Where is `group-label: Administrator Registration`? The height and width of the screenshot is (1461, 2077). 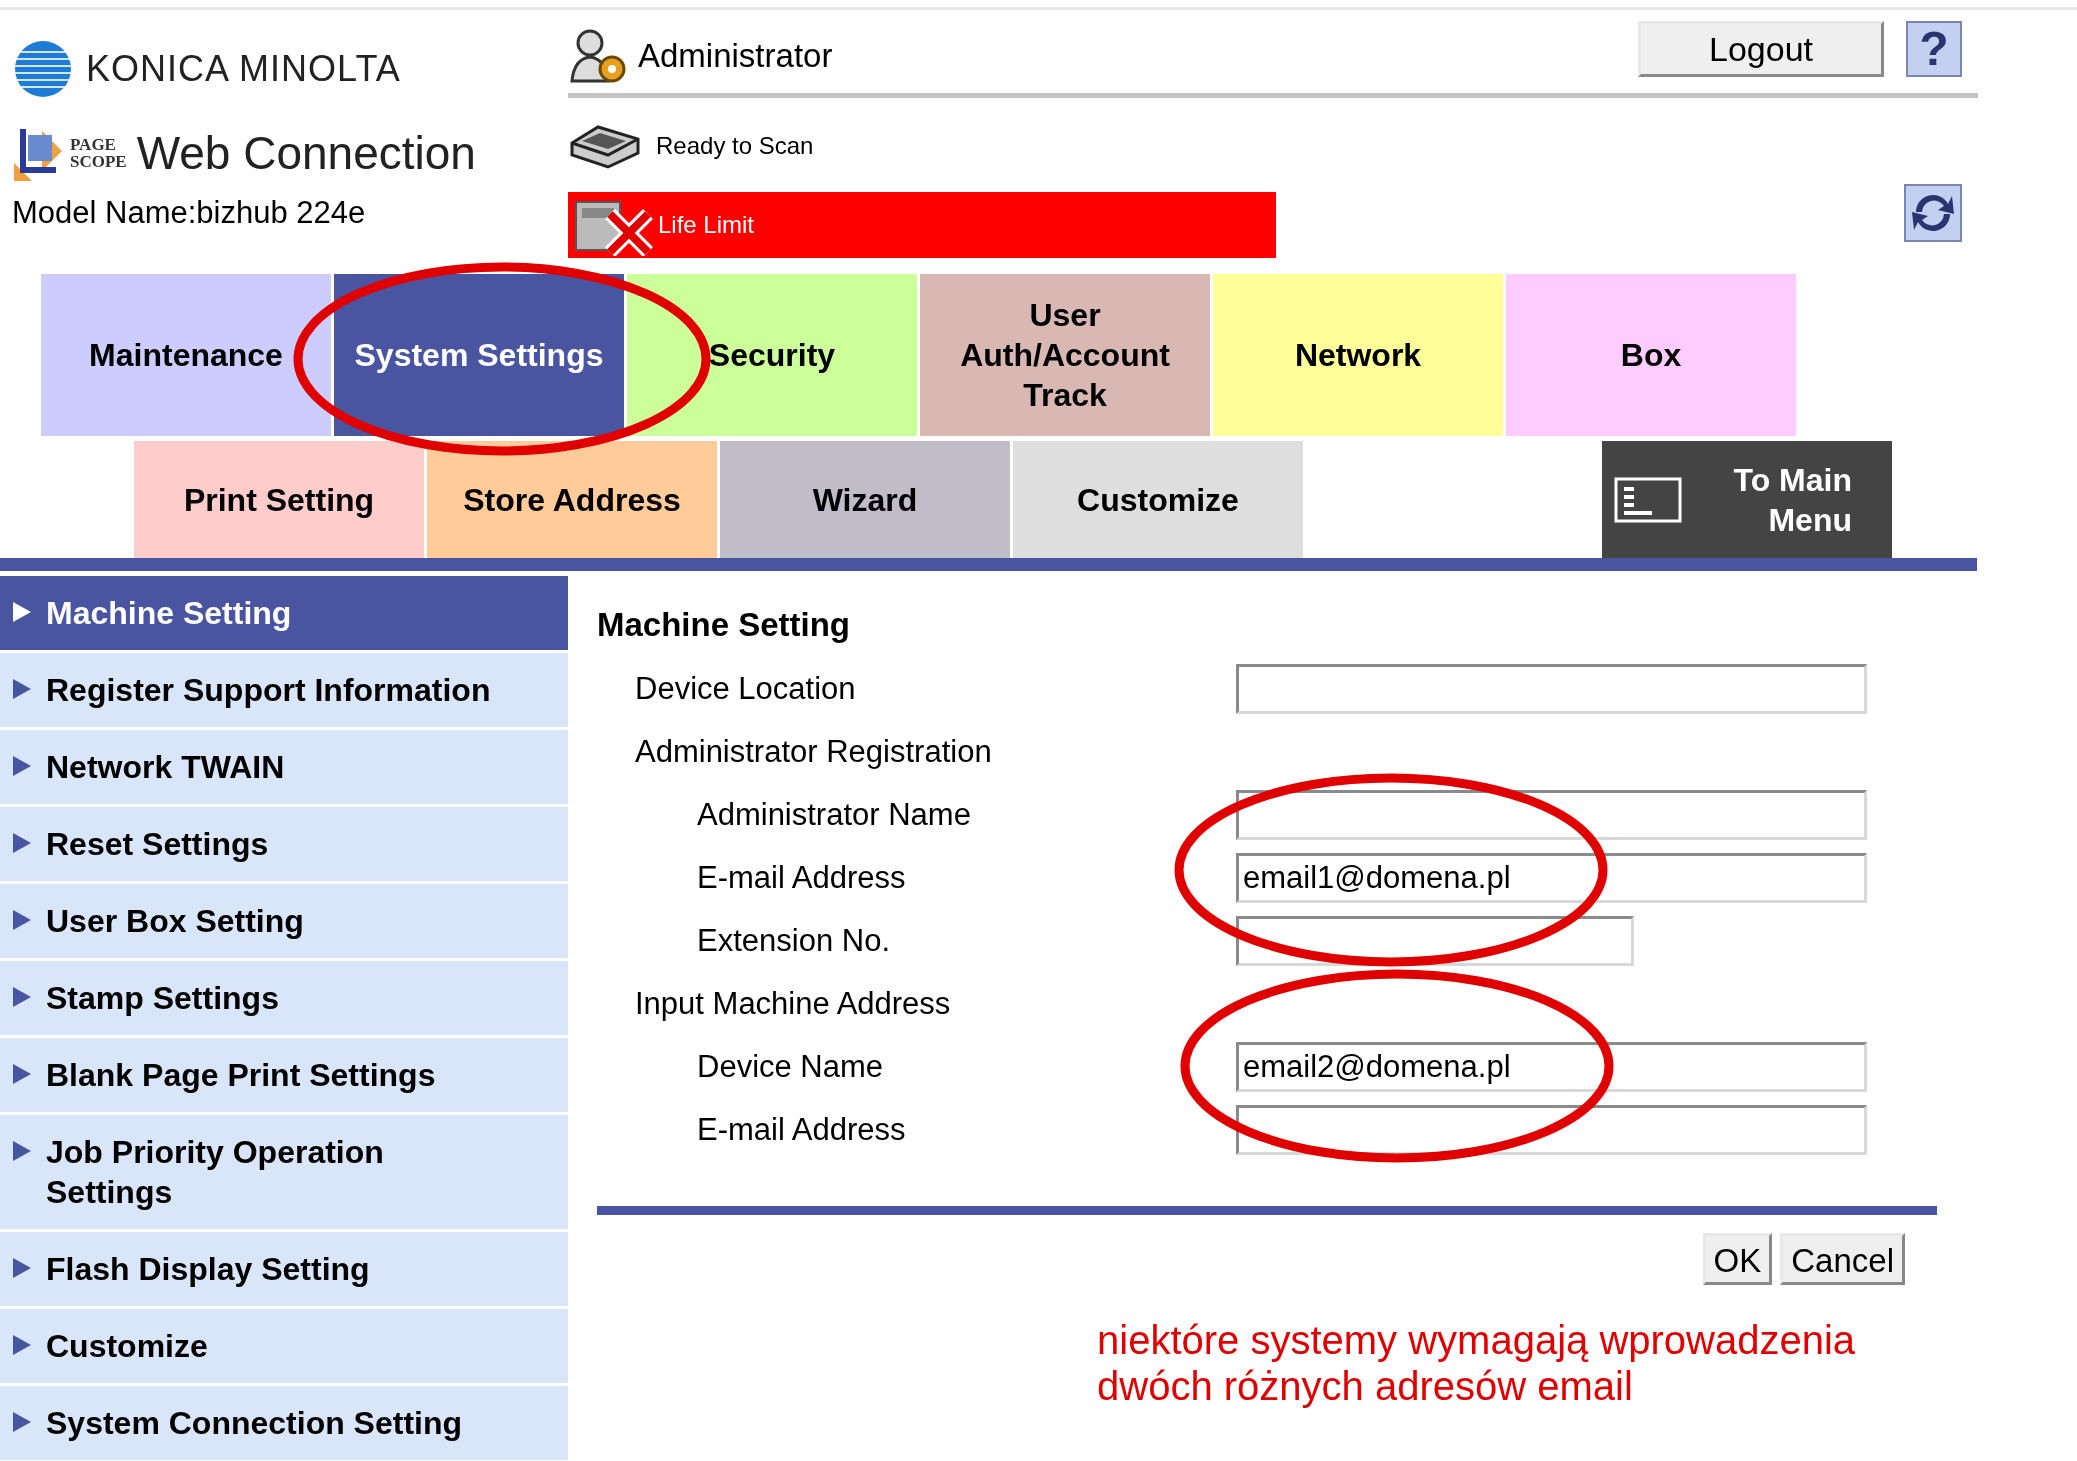 group-label: Administrator Registration is located at coordinates (813, 751).